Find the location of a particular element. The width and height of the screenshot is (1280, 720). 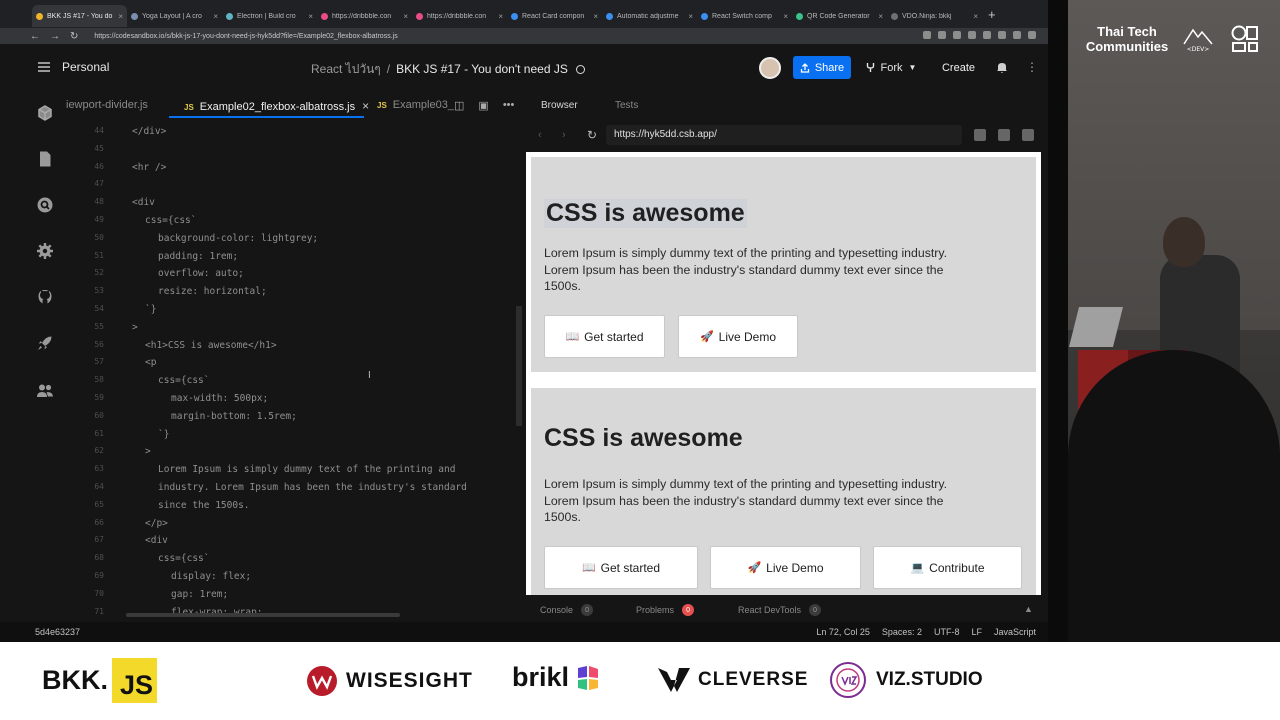

folder-name: React ไปวันๆ is located at coordinates (346, 69).